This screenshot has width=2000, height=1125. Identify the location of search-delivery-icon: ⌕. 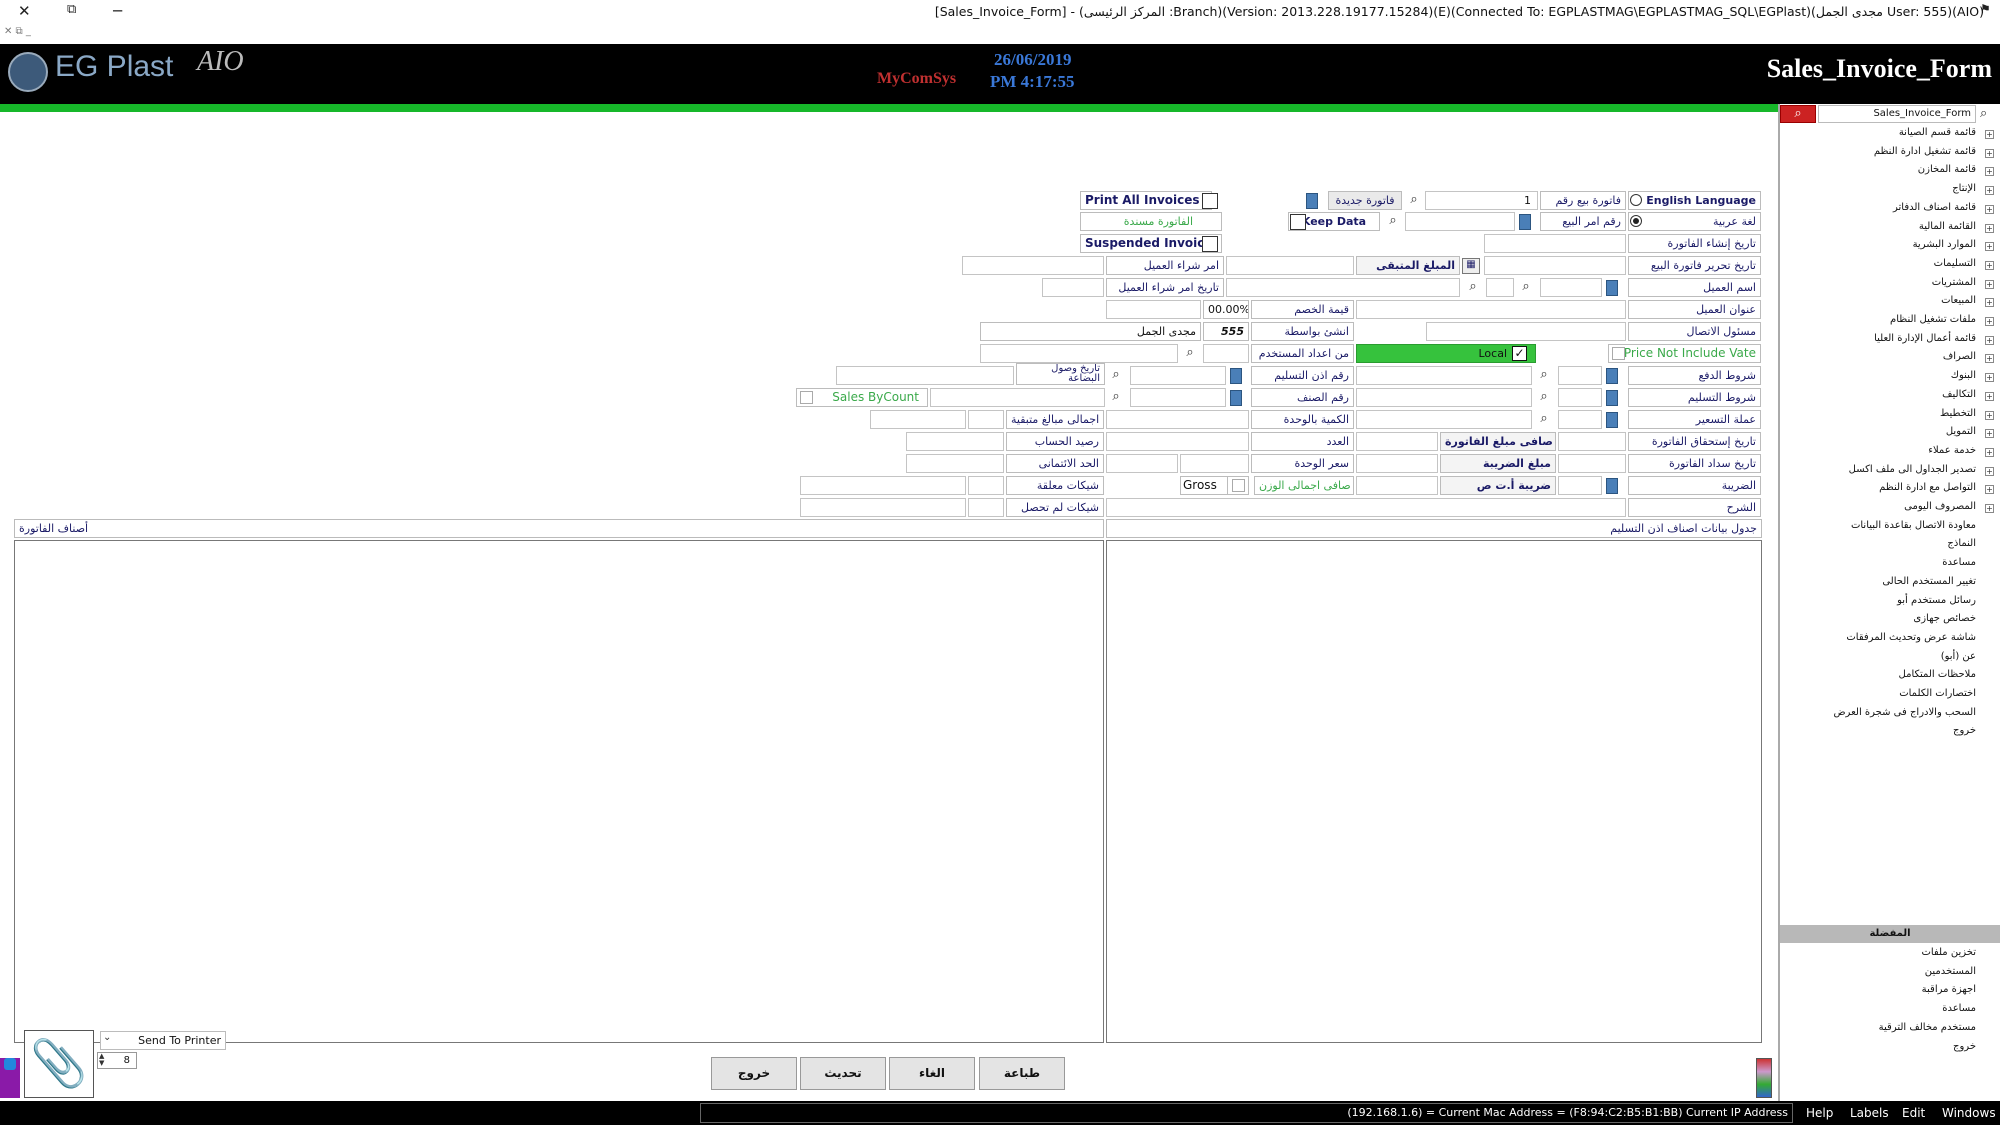
(1116, 375).